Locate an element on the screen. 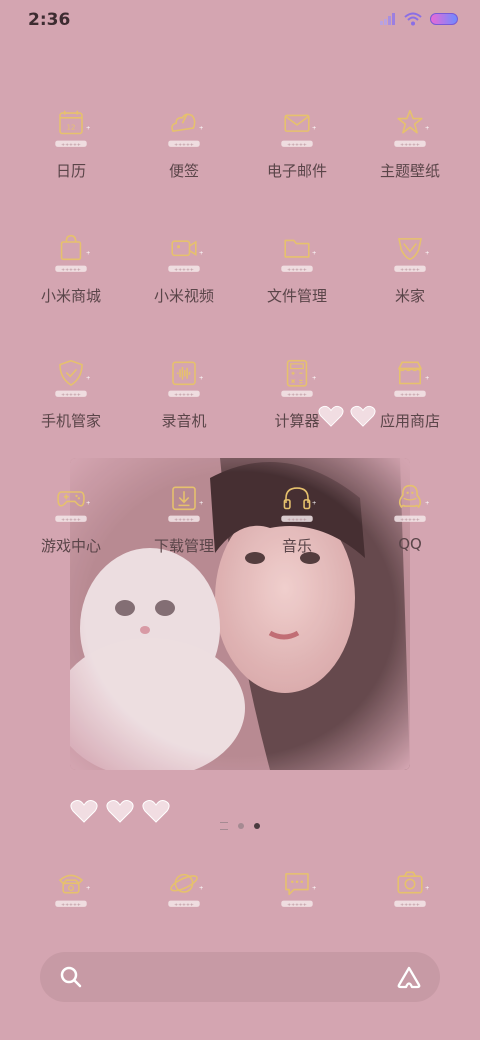 The width and height of the screenshot is (480, 1040). app-shield: +++++ + 手机管家 is located at coordinates (71, 390).